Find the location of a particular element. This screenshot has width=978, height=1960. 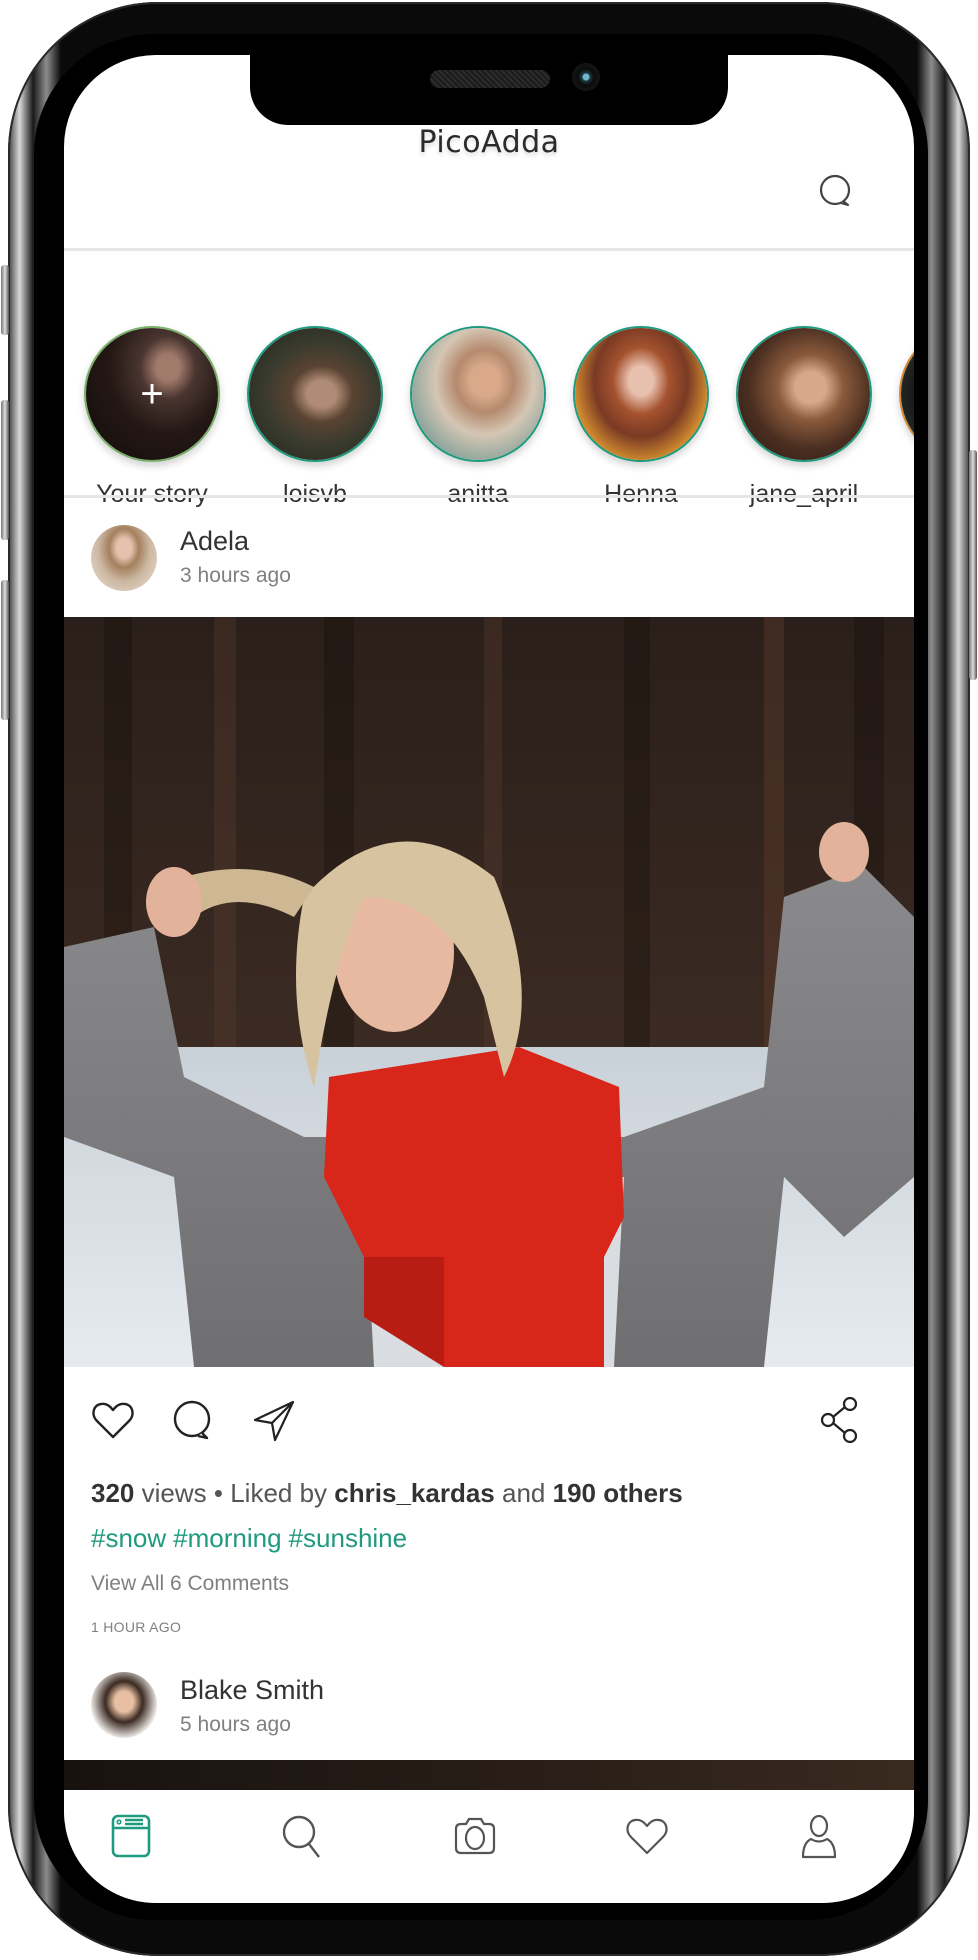

story-partial is located at coordinates (905, 394).